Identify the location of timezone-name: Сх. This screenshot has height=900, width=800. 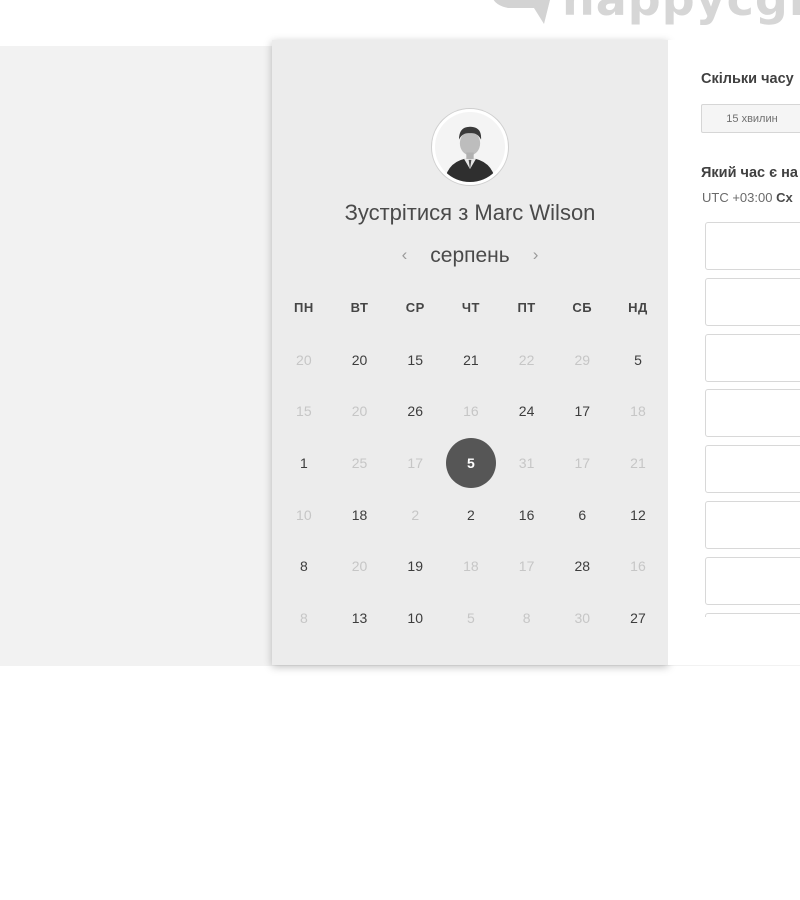
(784, 197).